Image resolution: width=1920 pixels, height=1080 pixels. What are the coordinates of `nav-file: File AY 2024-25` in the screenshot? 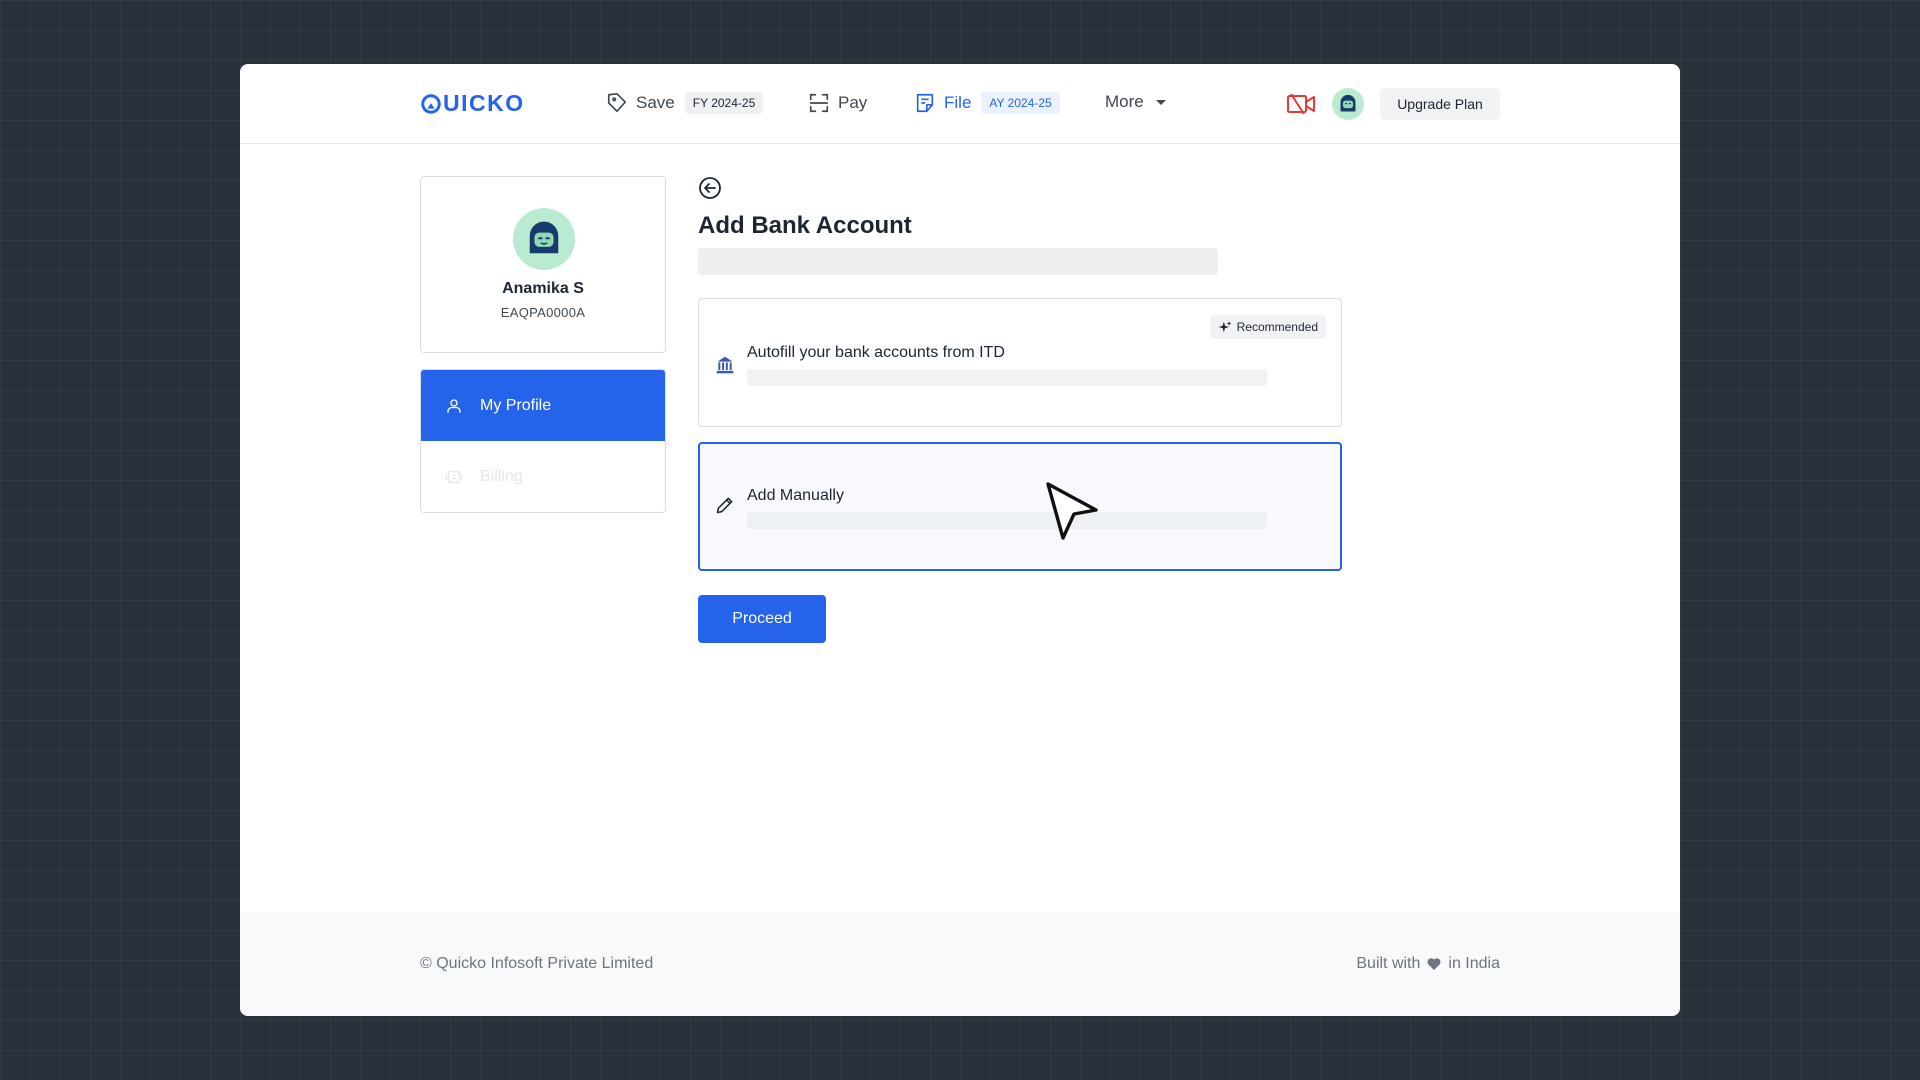 It's located at (987, 103).